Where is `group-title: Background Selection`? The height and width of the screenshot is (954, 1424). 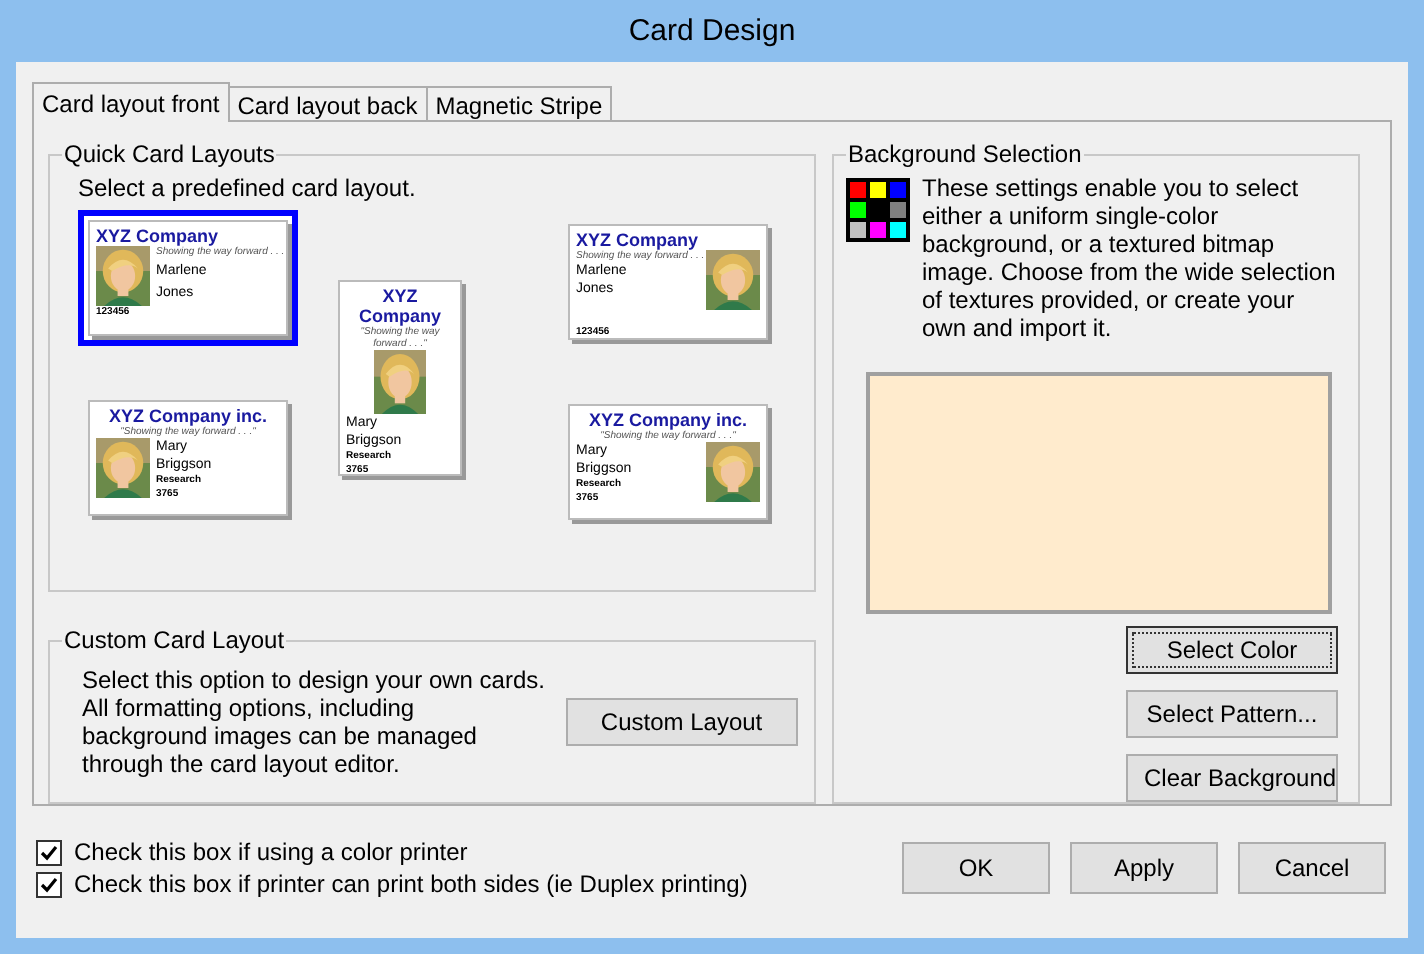
group-title: Background Selection is located at coordinates (965, 154).